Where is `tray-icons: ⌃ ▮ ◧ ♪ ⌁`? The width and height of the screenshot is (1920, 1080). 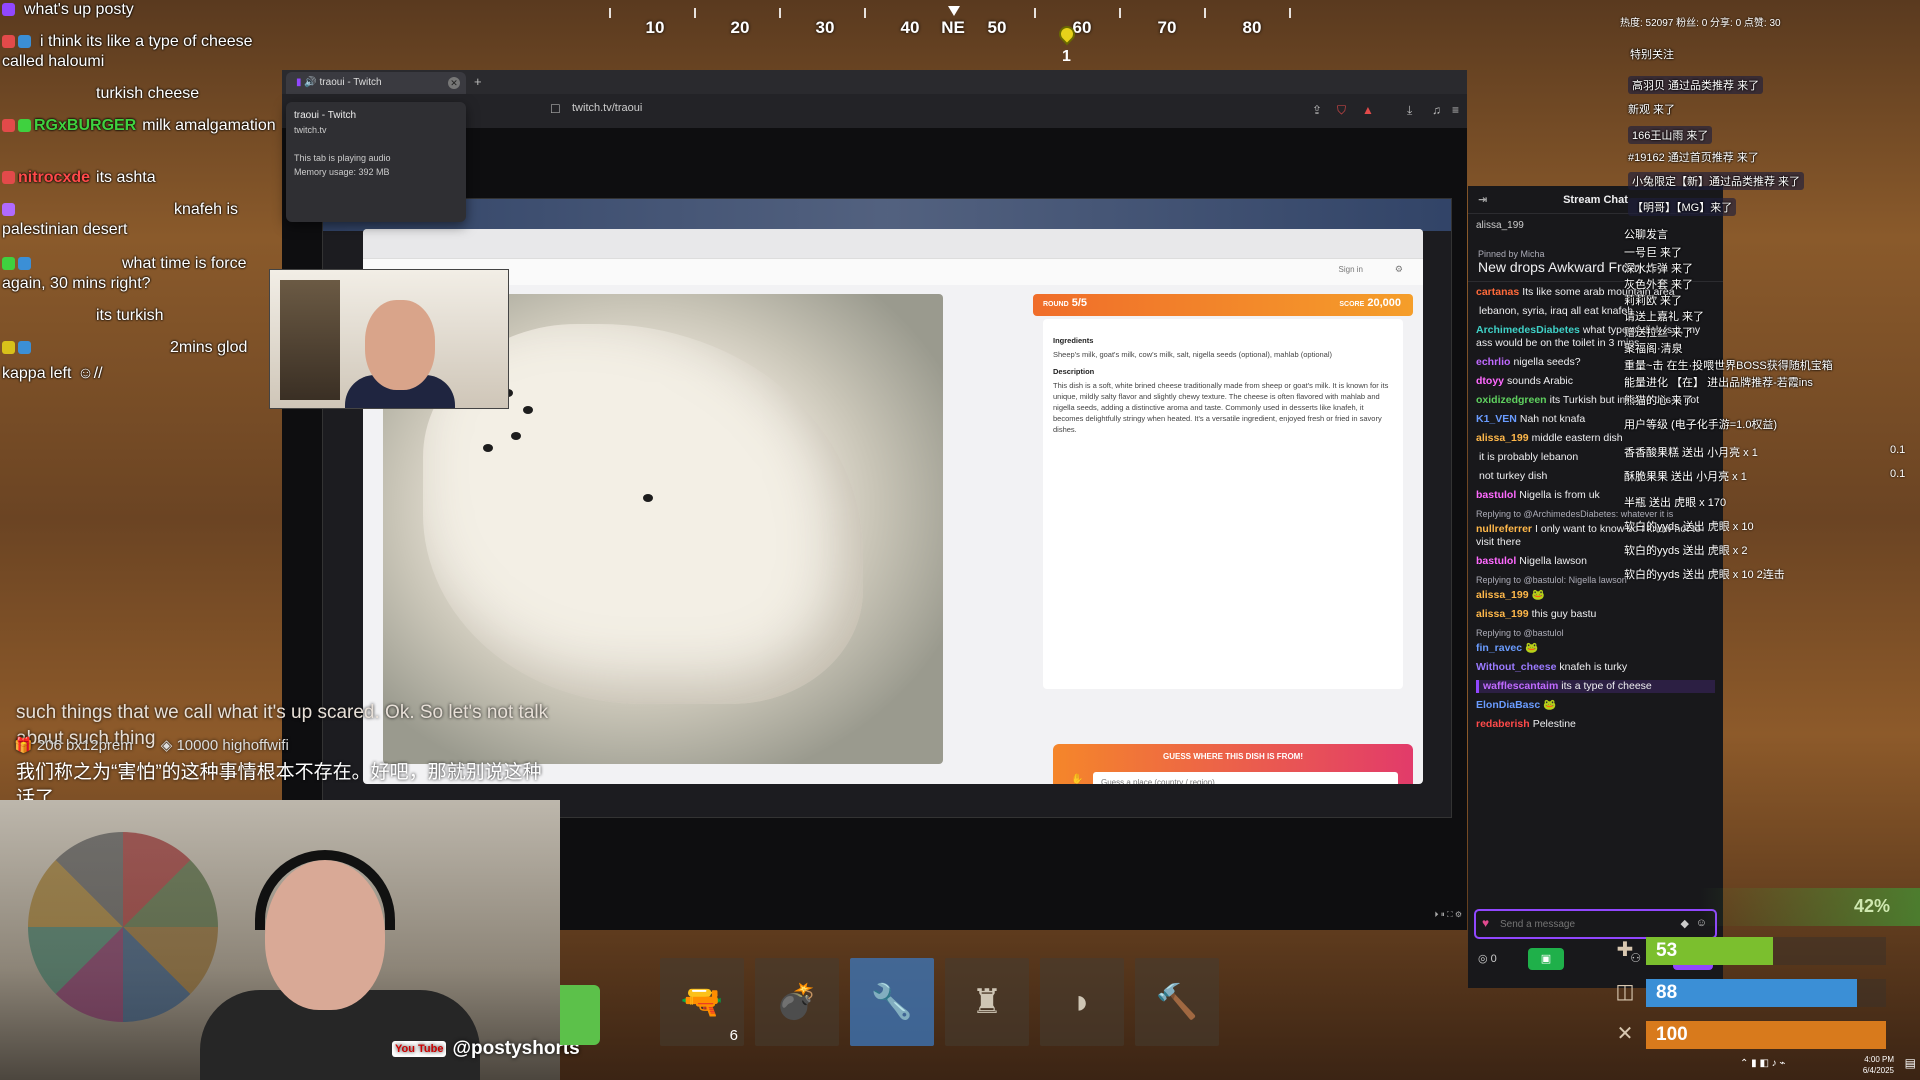
tray-icons: ⌃ ▮ ◧ ♪ ⌁ is located at coordinates (1762, 1063).